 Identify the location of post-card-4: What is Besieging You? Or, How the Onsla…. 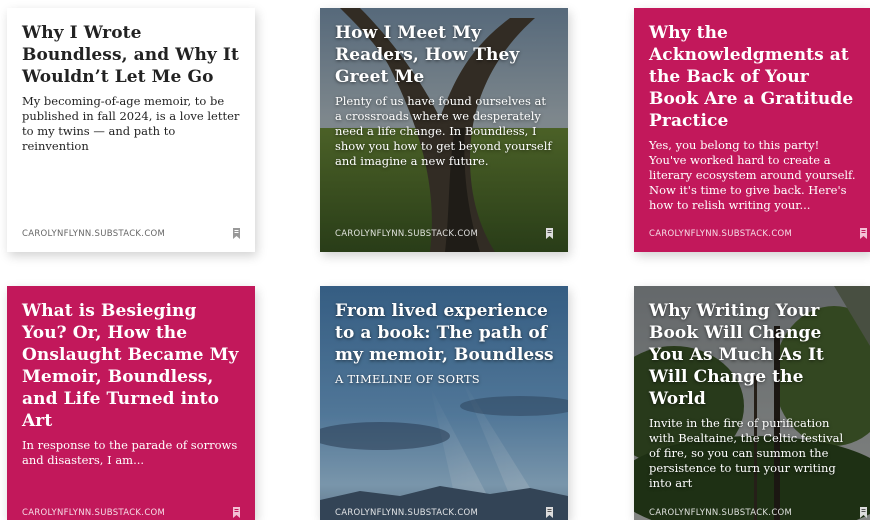
(131, 403).